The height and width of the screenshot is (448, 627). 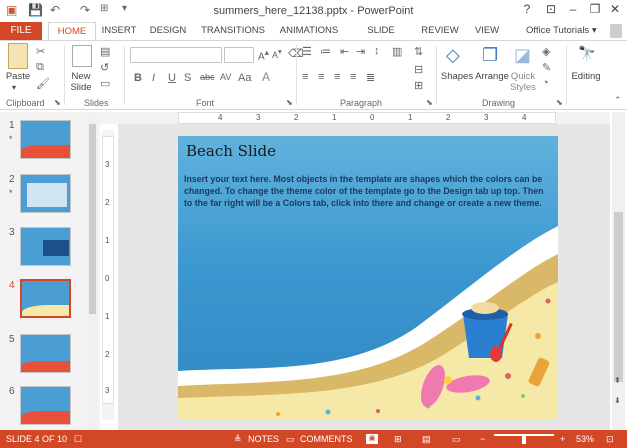 What do you see at coordinates (207, 77) in the screenshot?
I see `strikethrough-button: abc` at bounding box center [207, 77].